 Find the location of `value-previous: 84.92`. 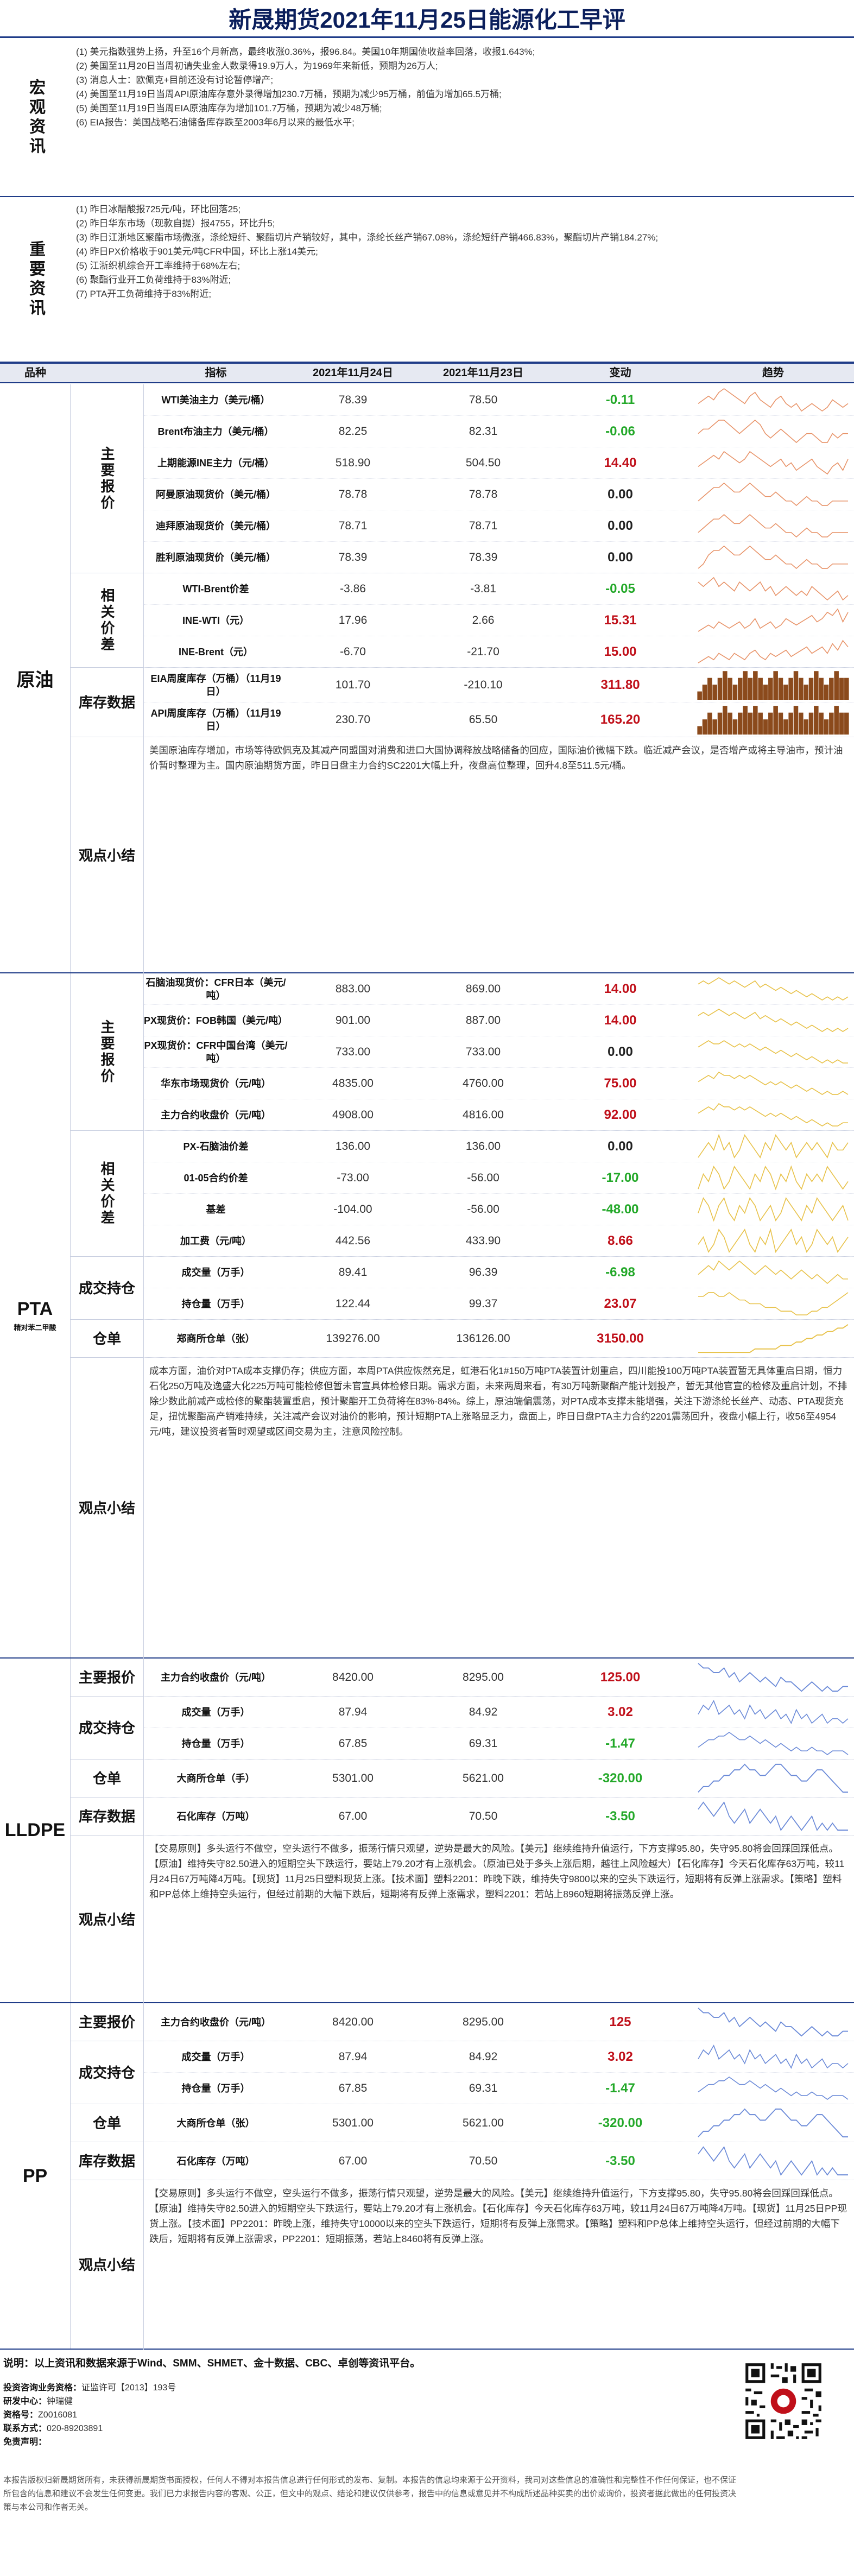

value-previous: 84.92 is located at coordinates (483, 1711).